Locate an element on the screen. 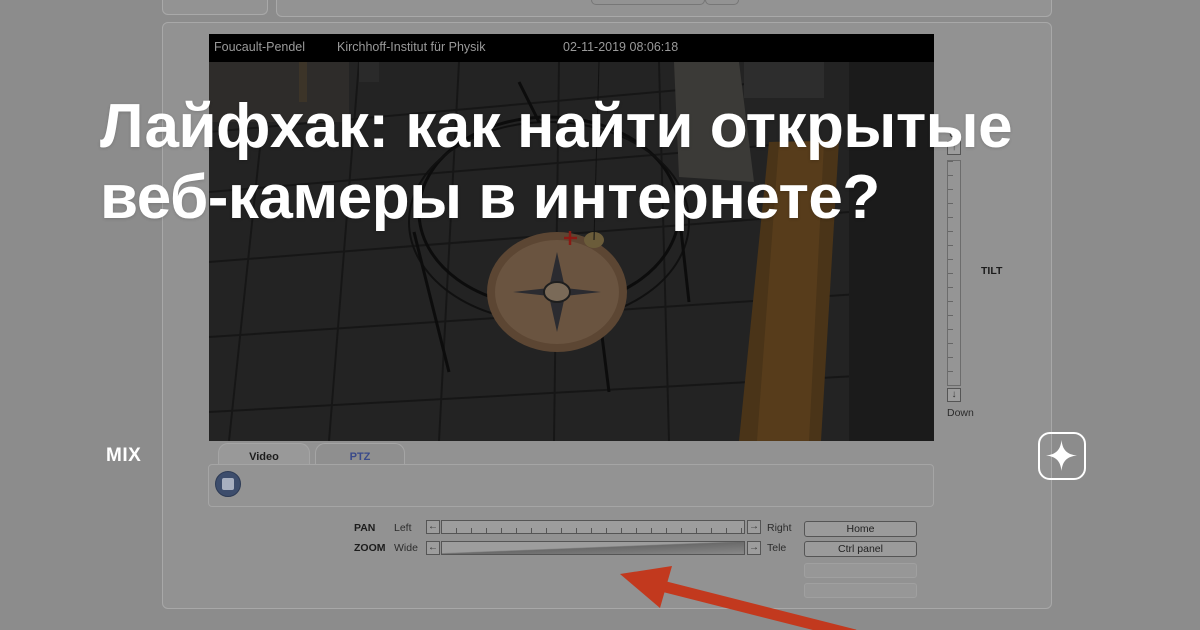  video-overlay-title: Foucault-Pendel is located at coordinates (260, 47).